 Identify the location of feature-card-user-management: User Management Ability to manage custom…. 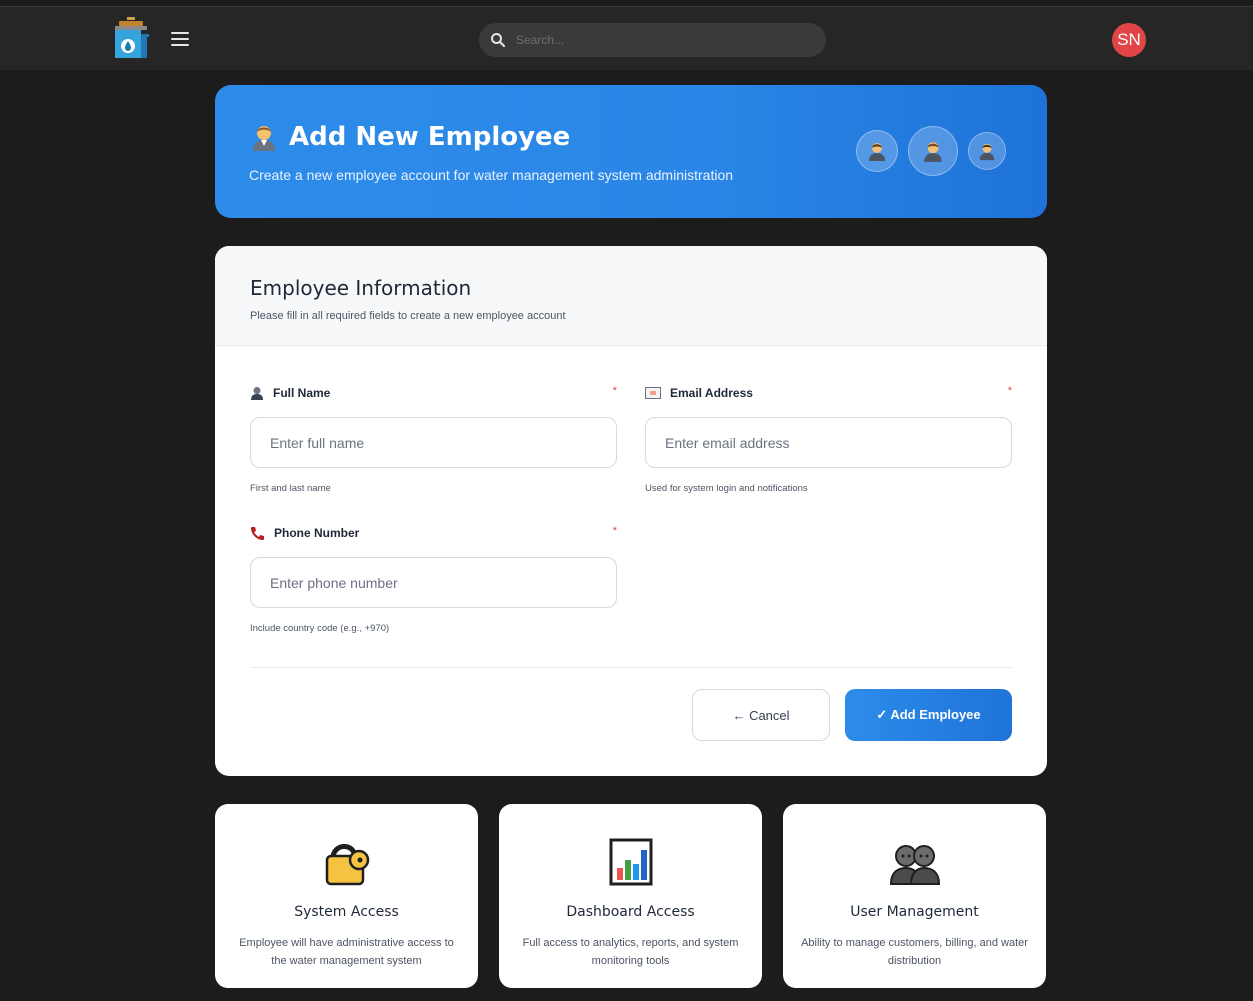
(914, 896).